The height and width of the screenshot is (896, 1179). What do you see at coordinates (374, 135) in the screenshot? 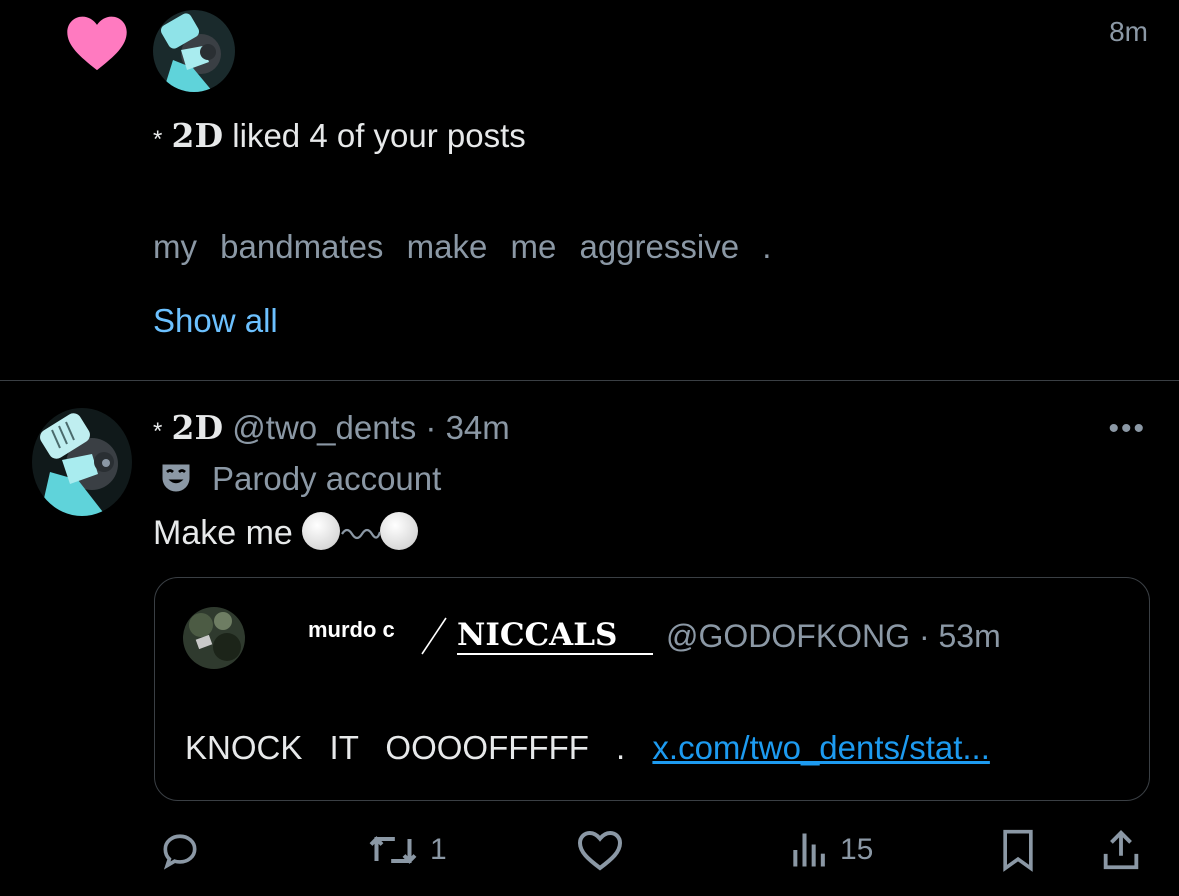
I see `notification-action: liked 4 of your posts` at bounding box center [374, 135].